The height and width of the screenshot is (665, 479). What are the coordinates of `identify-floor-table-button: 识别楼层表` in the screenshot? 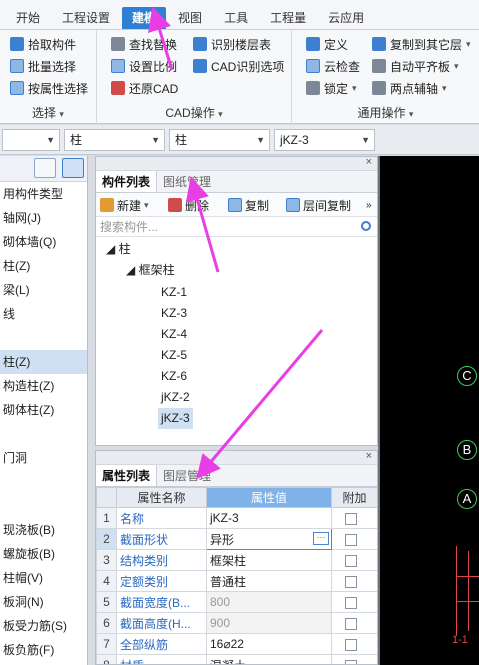 It's located at (232, 44).